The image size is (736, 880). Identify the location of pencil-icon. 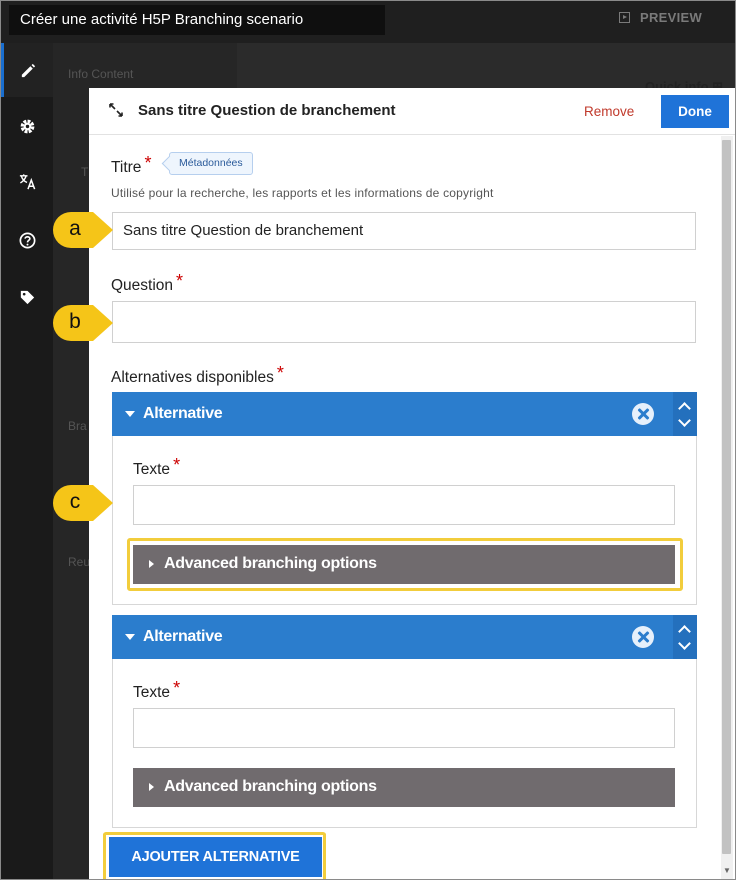
(28, 70).